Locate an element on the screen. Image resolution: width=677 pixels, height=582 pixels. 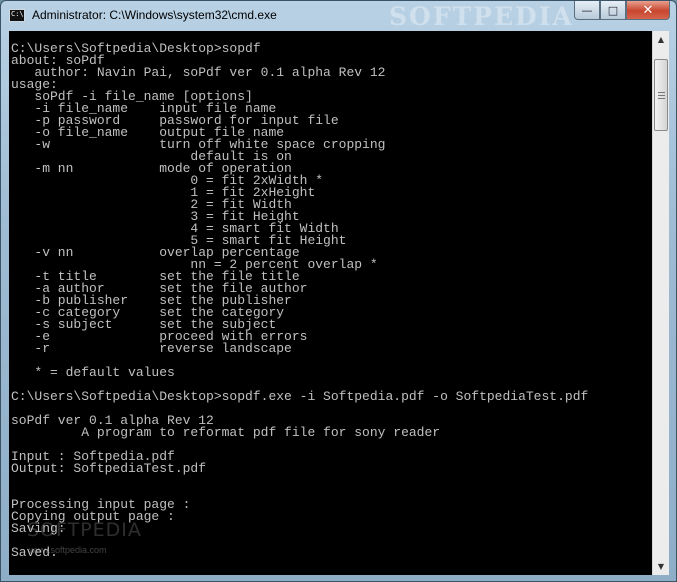
softpedia-watermark-url: www.softpedia.com is located at coordinates (68, 550).